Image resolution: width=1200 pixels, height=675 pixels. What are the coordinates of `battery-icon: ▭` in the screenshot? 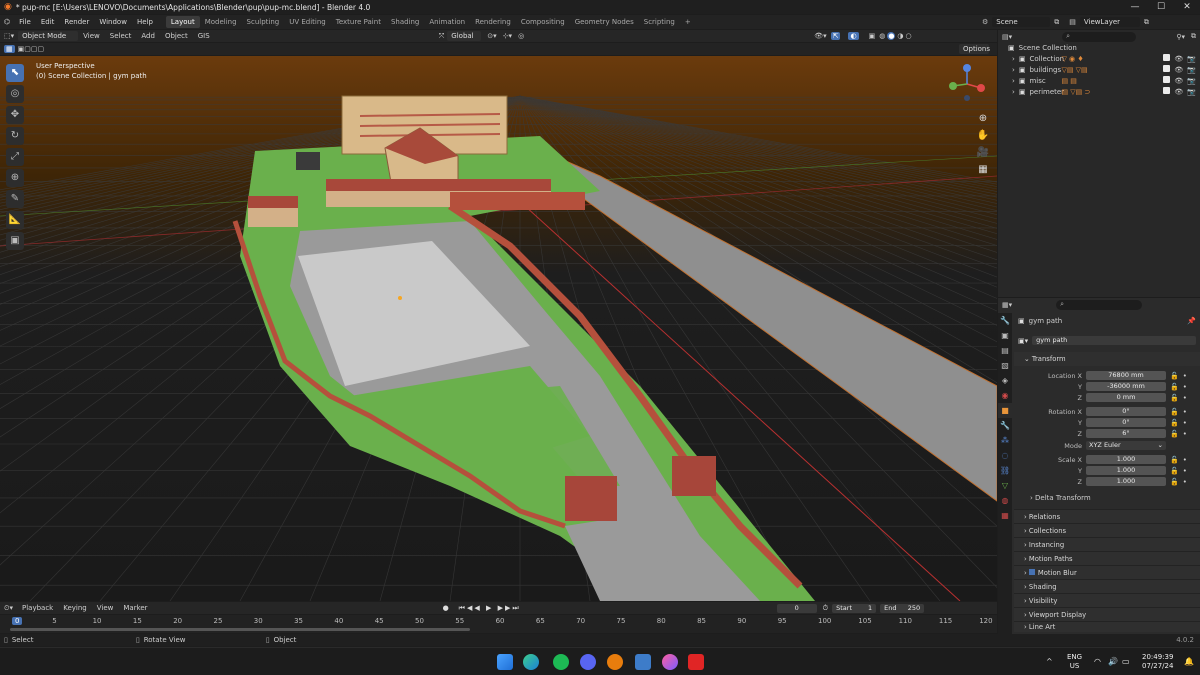 It's located at (1126, 661).